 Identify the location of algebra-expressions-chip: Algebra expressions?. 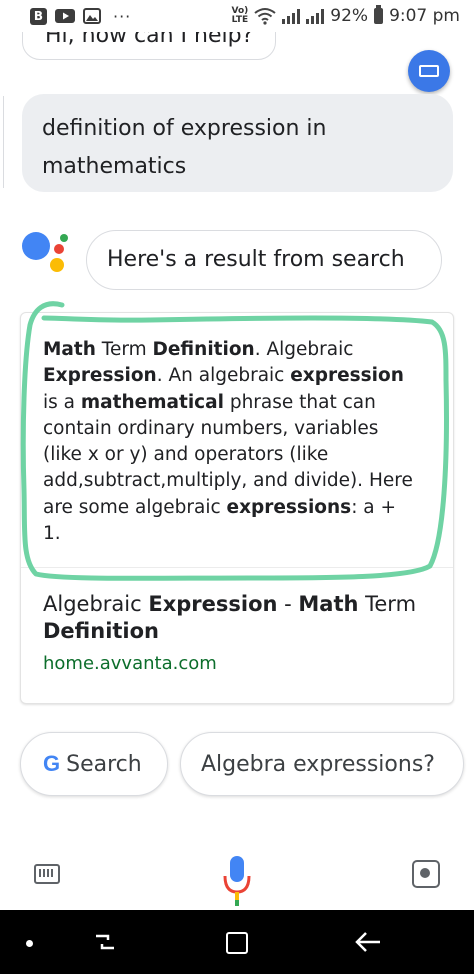
(322, 764).